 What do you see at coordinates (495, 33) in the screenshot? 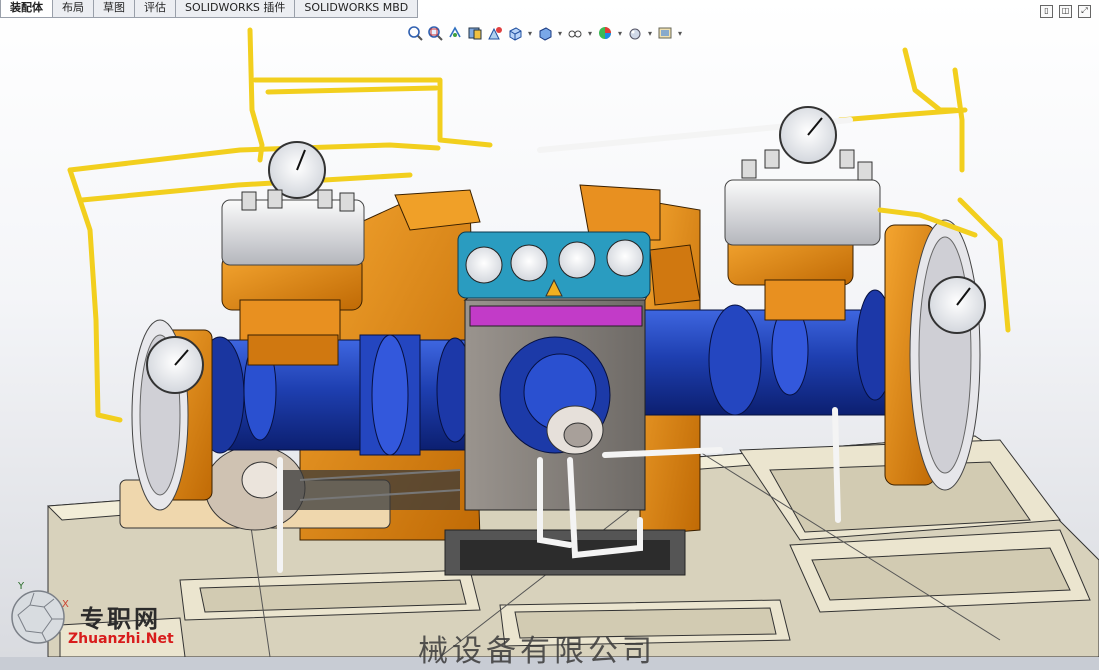
I see `dynamic-annotation-icon` at bounding box center [495, 33].